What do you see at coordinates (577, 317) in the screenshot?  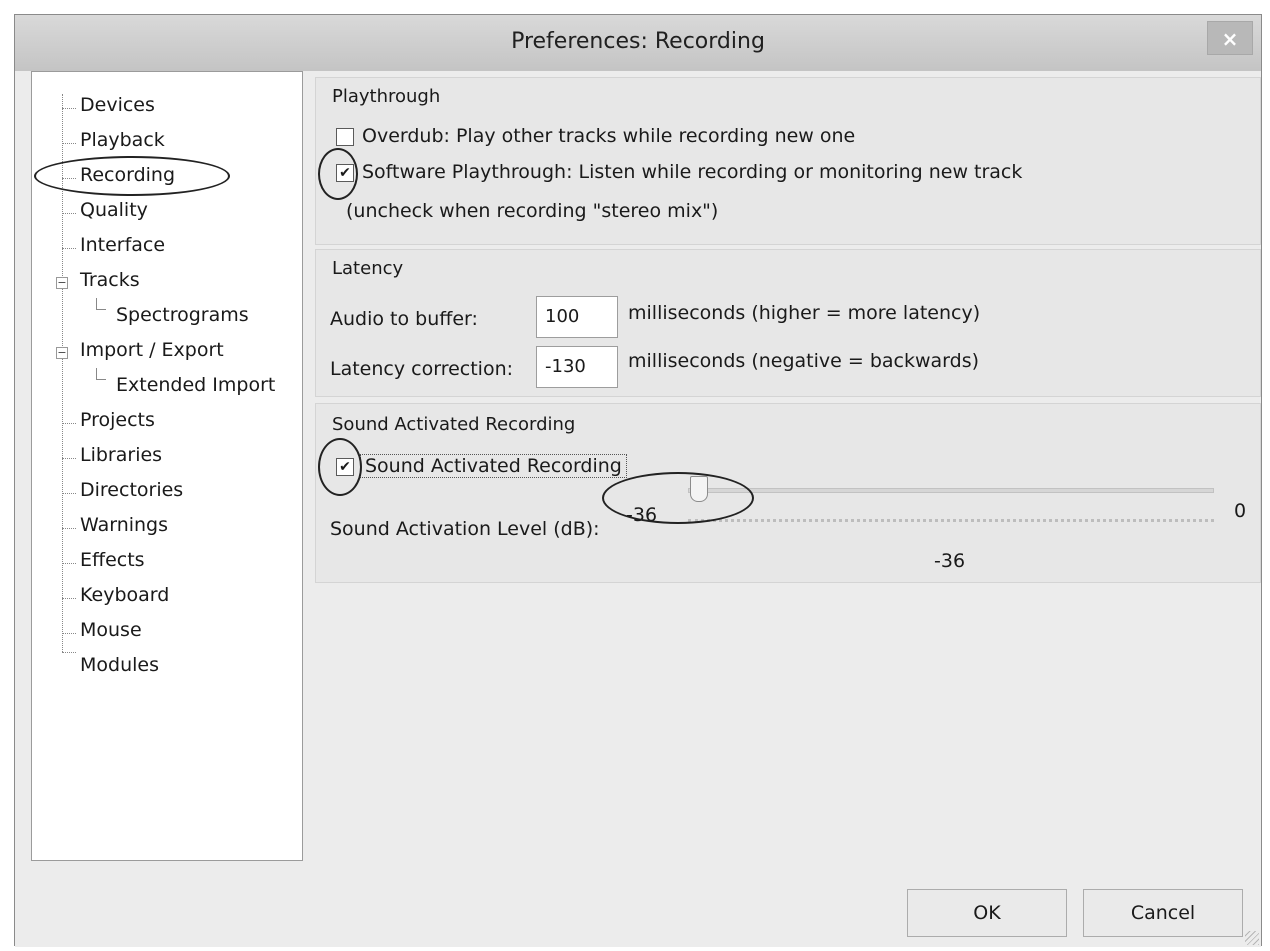 I see `audio-buffer-input: 100` at bounding box center [577, 317].